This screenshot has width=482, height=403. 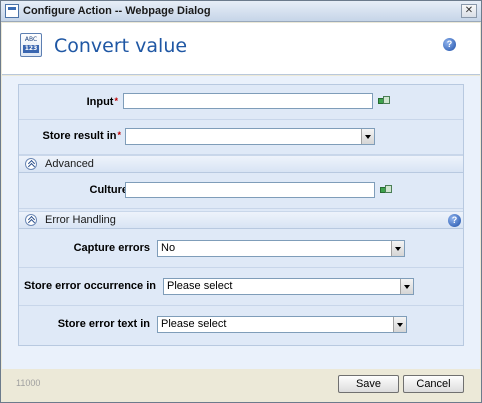 I want to click on store-result-label-text: Store result in, so click(x=79, y=136).